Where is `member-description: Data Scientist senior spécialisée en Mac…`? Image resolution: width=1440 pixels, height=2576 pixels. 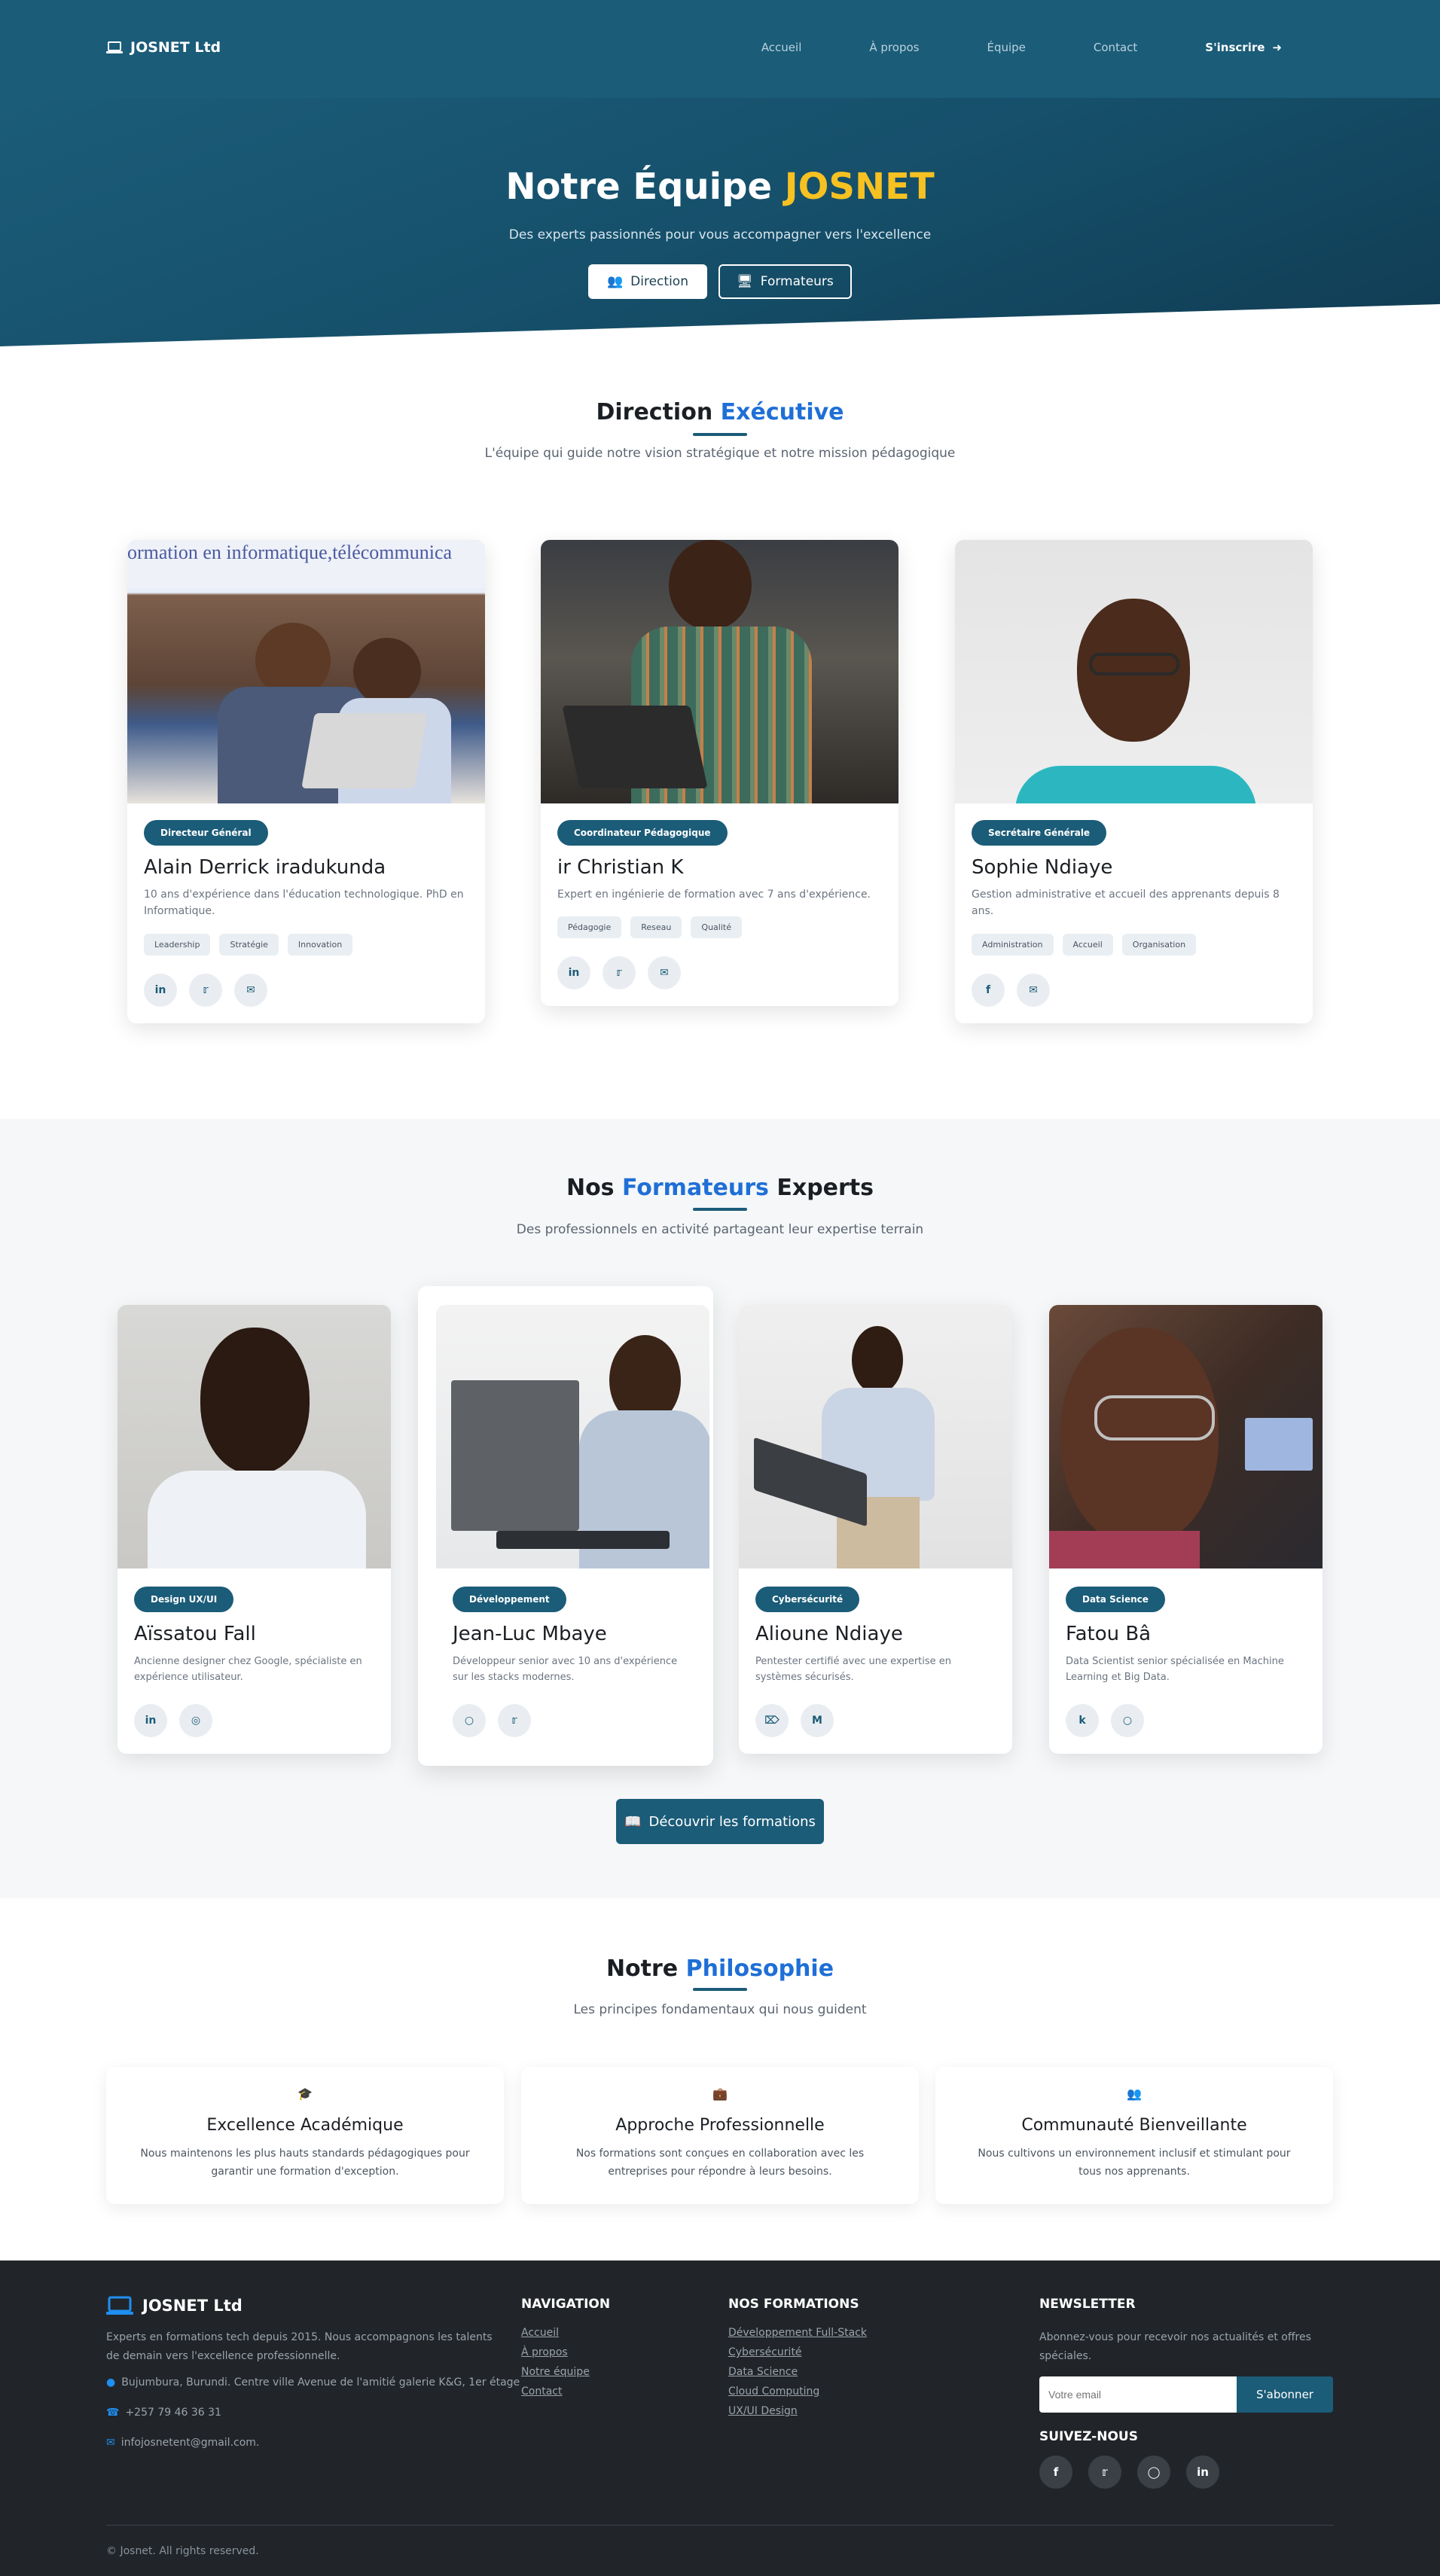
member-description: Data Scientist senior spécialisée en Mac… is located at coordinates (1175, 1669).